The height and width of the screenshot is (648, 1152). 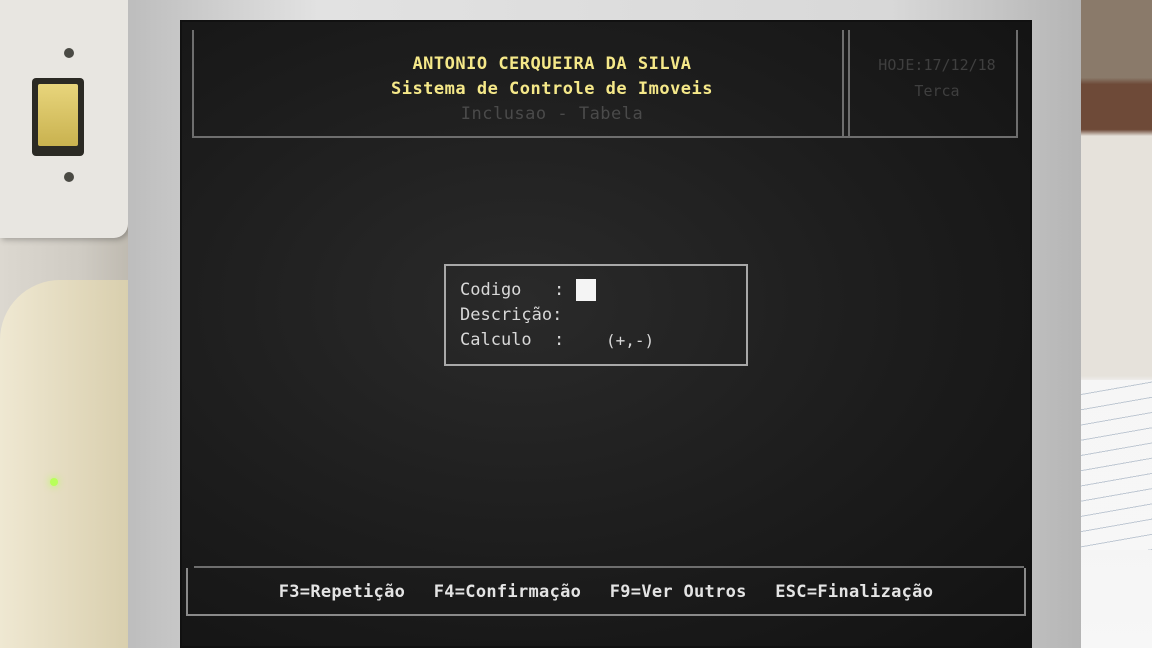 What do you see at coordinates (559, 340) in the screenshot?
I see `calculo-colon: :` at bounding box center [559, 340].